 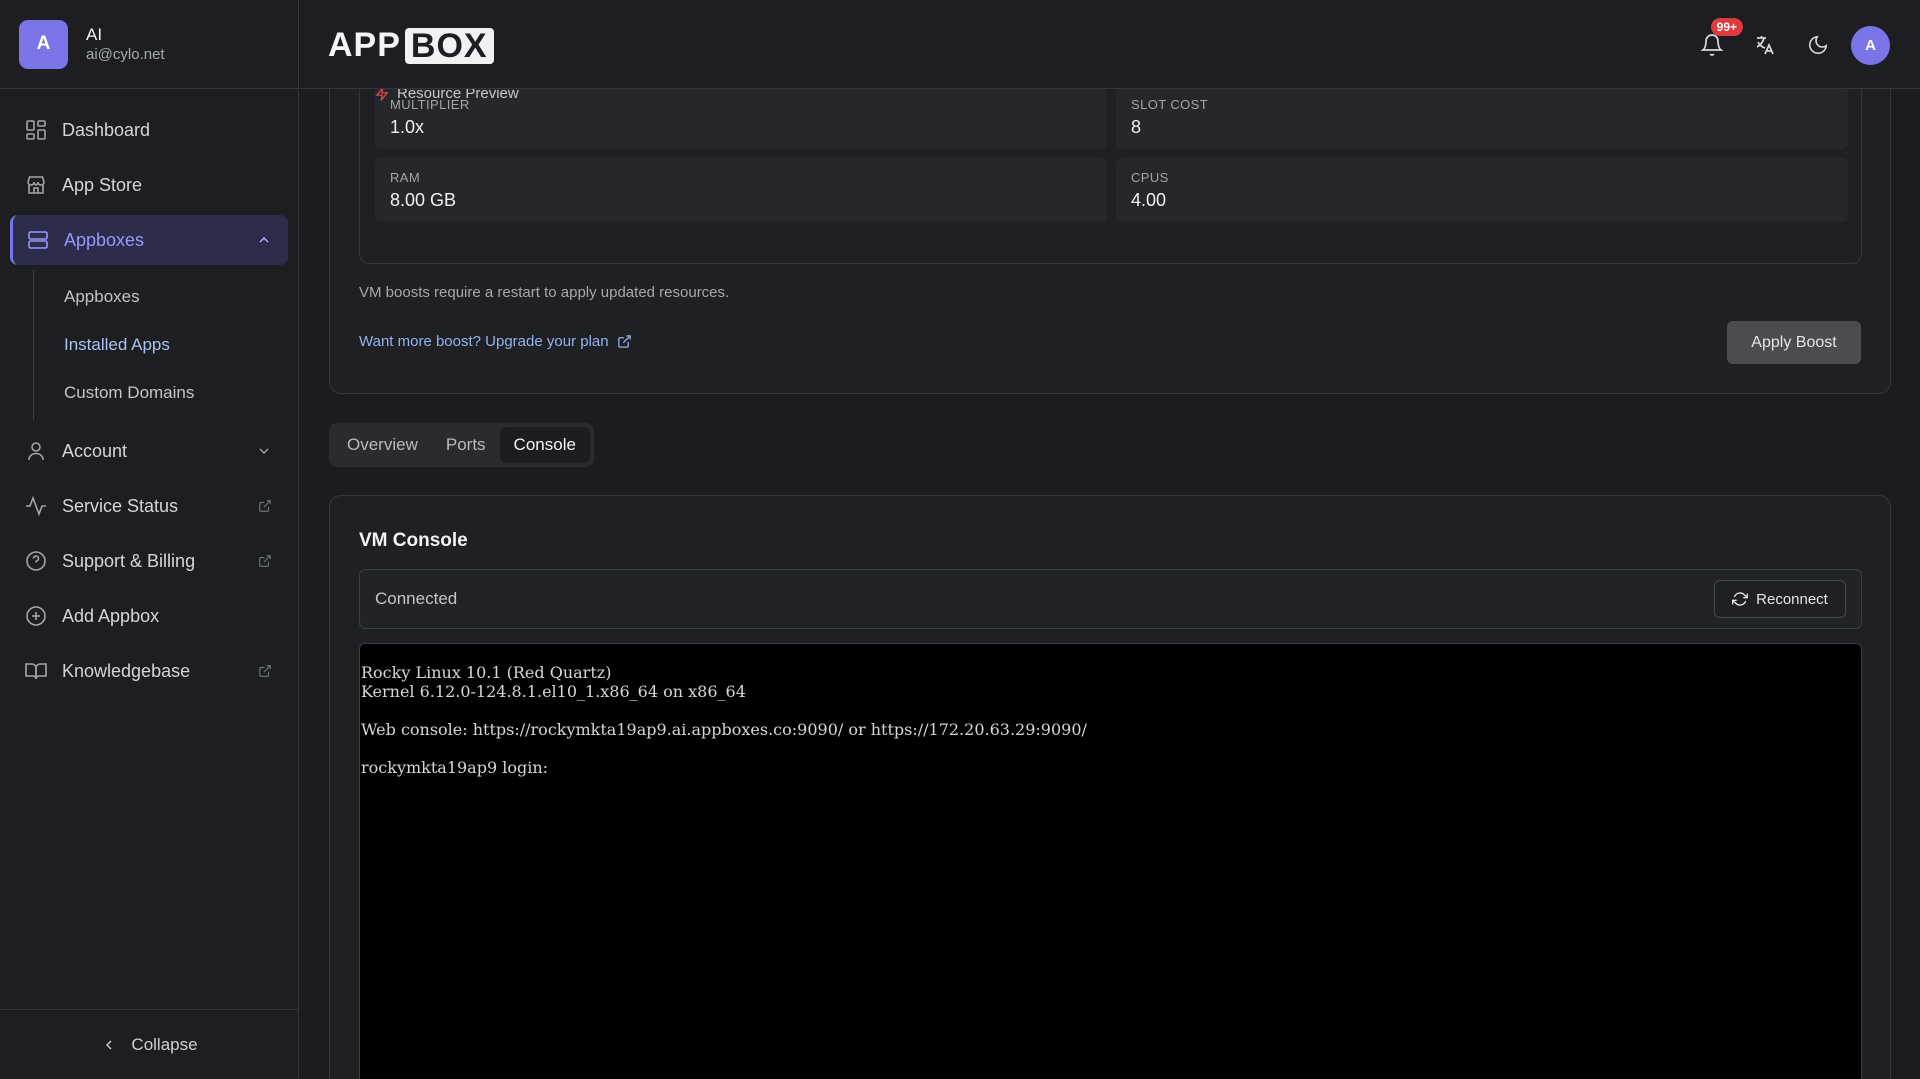 I want to click on submenu-item-installed-apps: Installed Apps, so click(x=166, y=345).